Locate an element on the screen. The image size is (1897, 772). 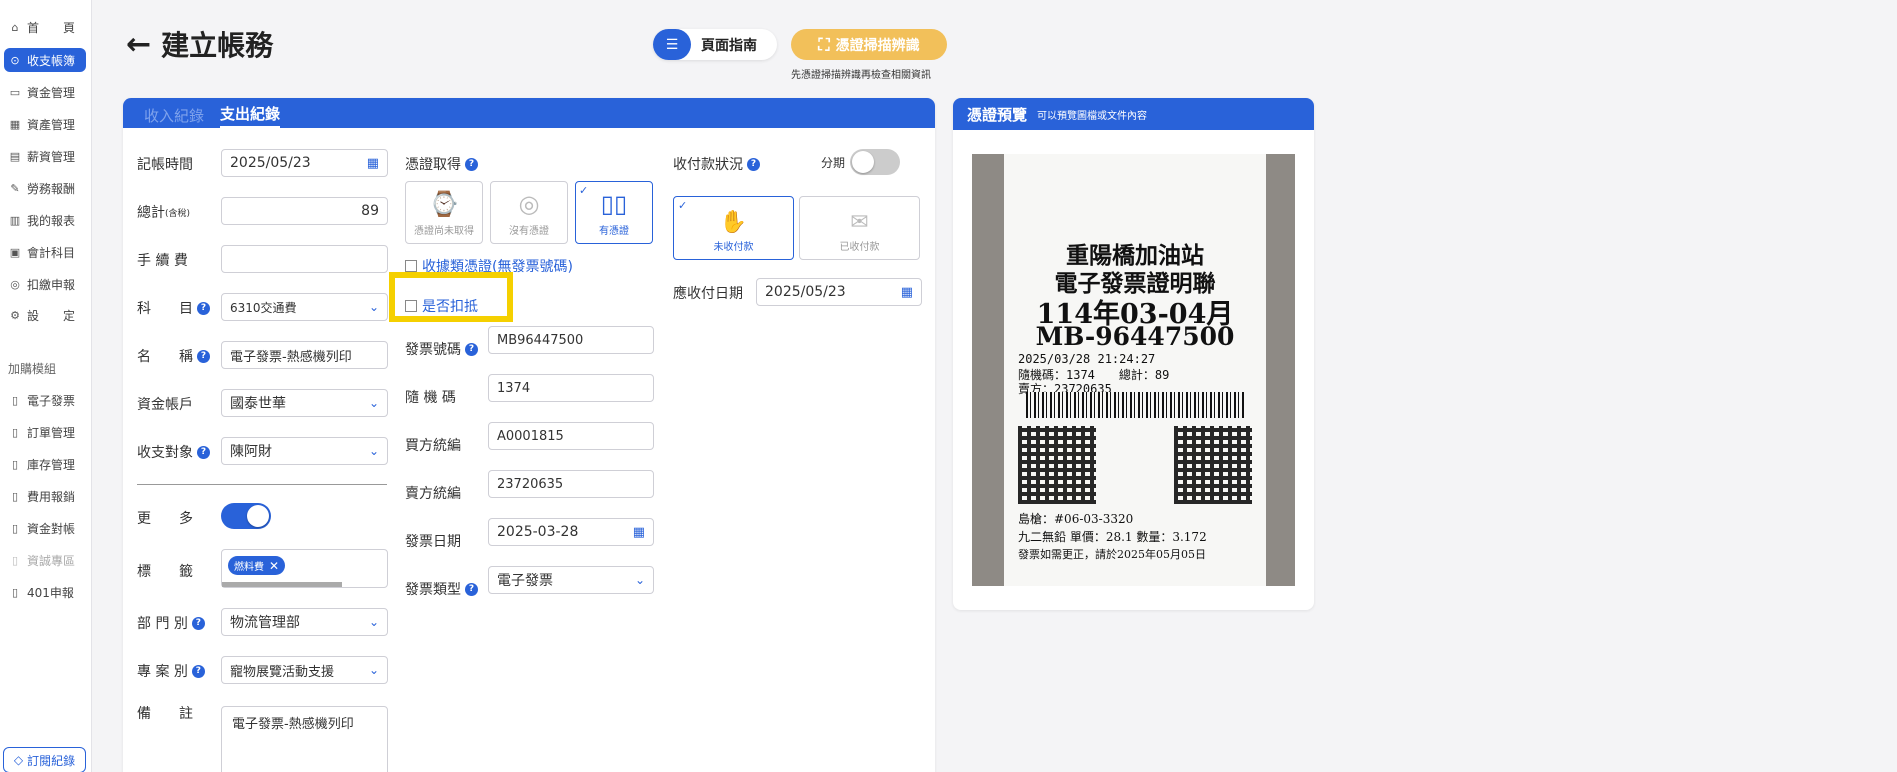
random-code-label: 隨 機 碼 is located at coordinates (430, 398).